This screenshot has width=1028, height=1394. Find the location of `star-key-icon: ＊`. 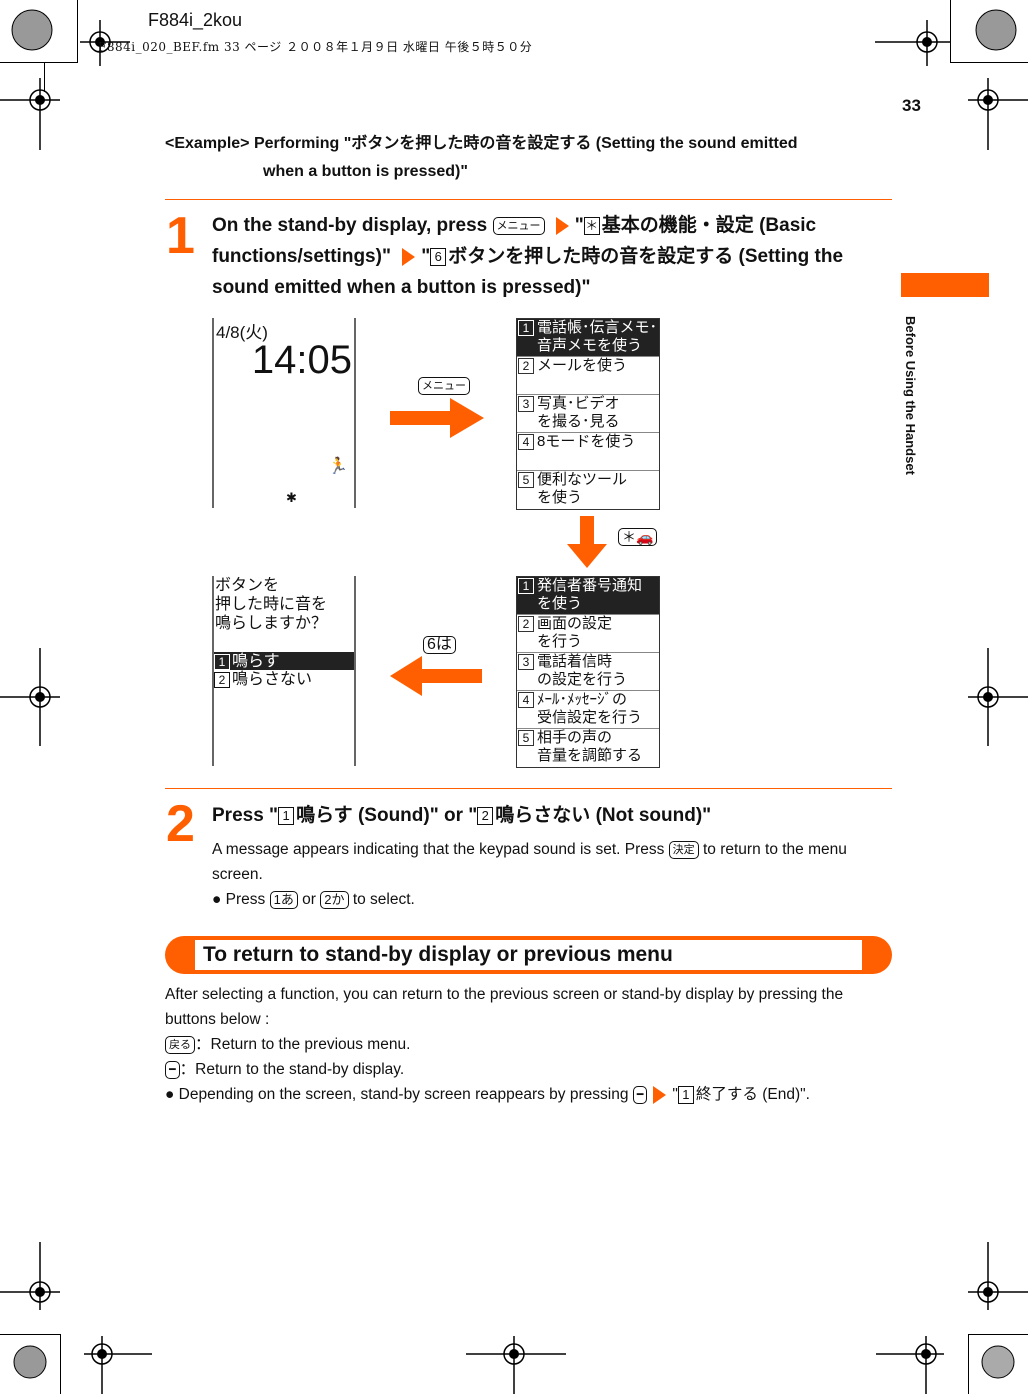

star-key-icon: ＊ is located at coordinates (591, 225).